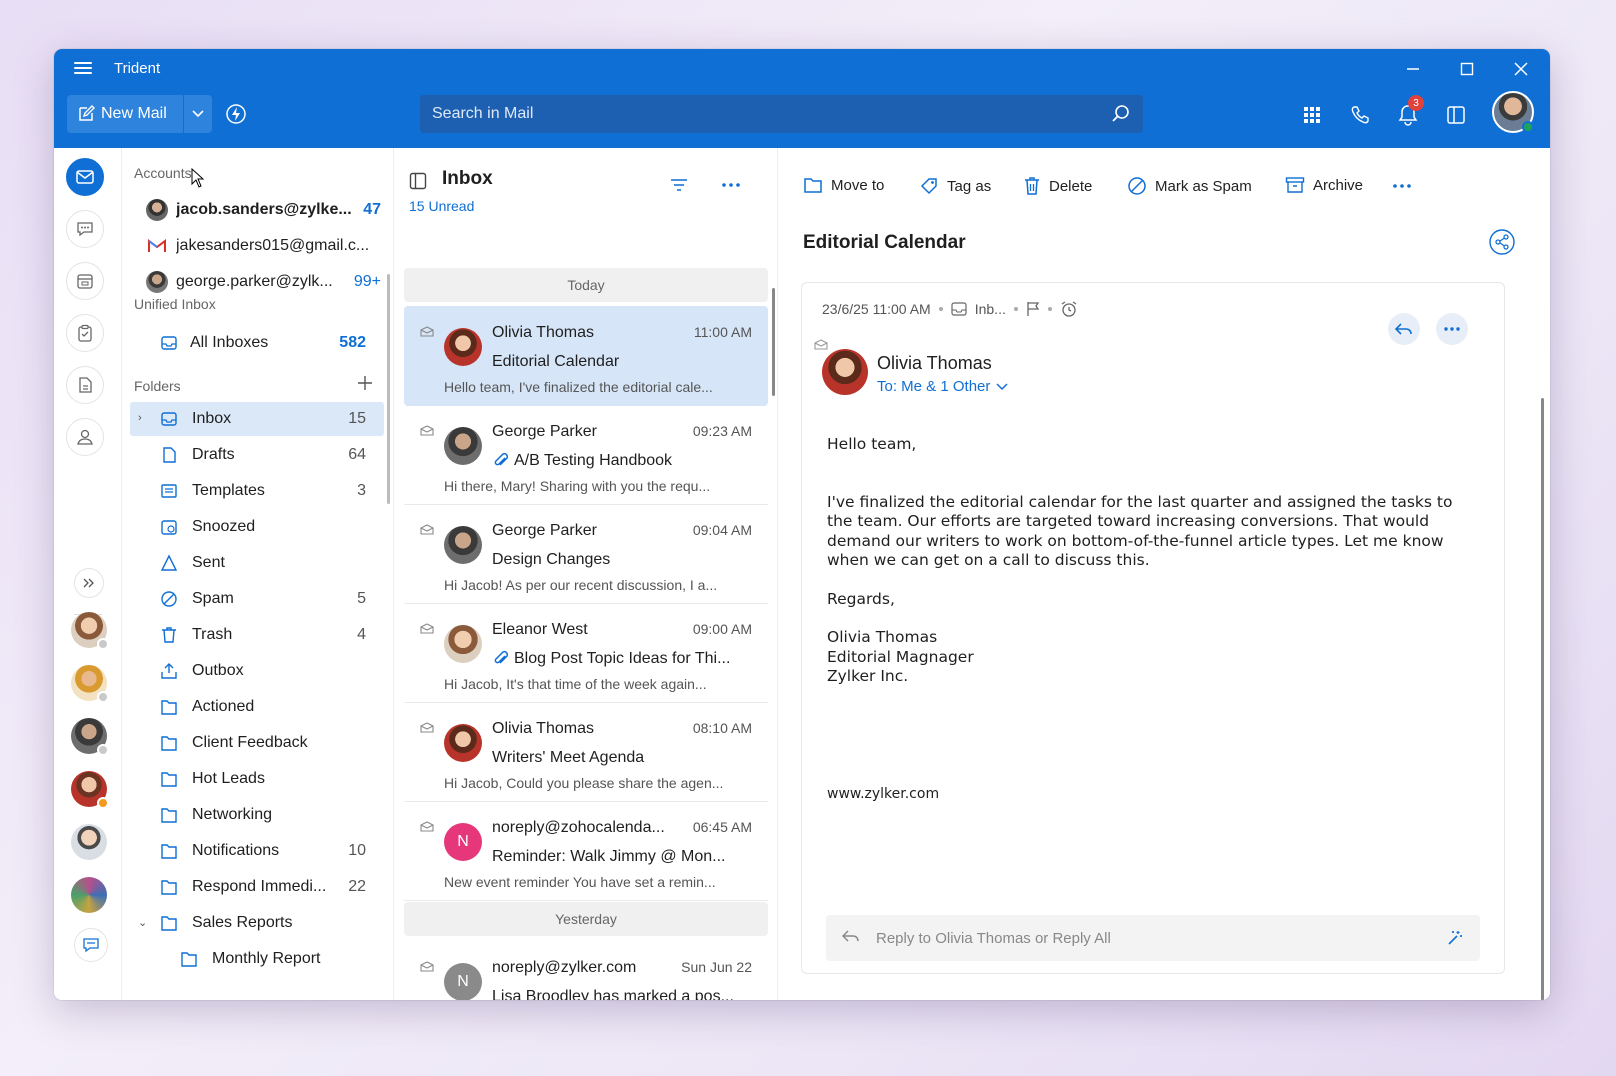 This screenshot has width=1616, height=1076. What do you see at coordinates (236, 114) in the screenshot?
I see `quick-actions-icon` at bounding box center [236, 114].